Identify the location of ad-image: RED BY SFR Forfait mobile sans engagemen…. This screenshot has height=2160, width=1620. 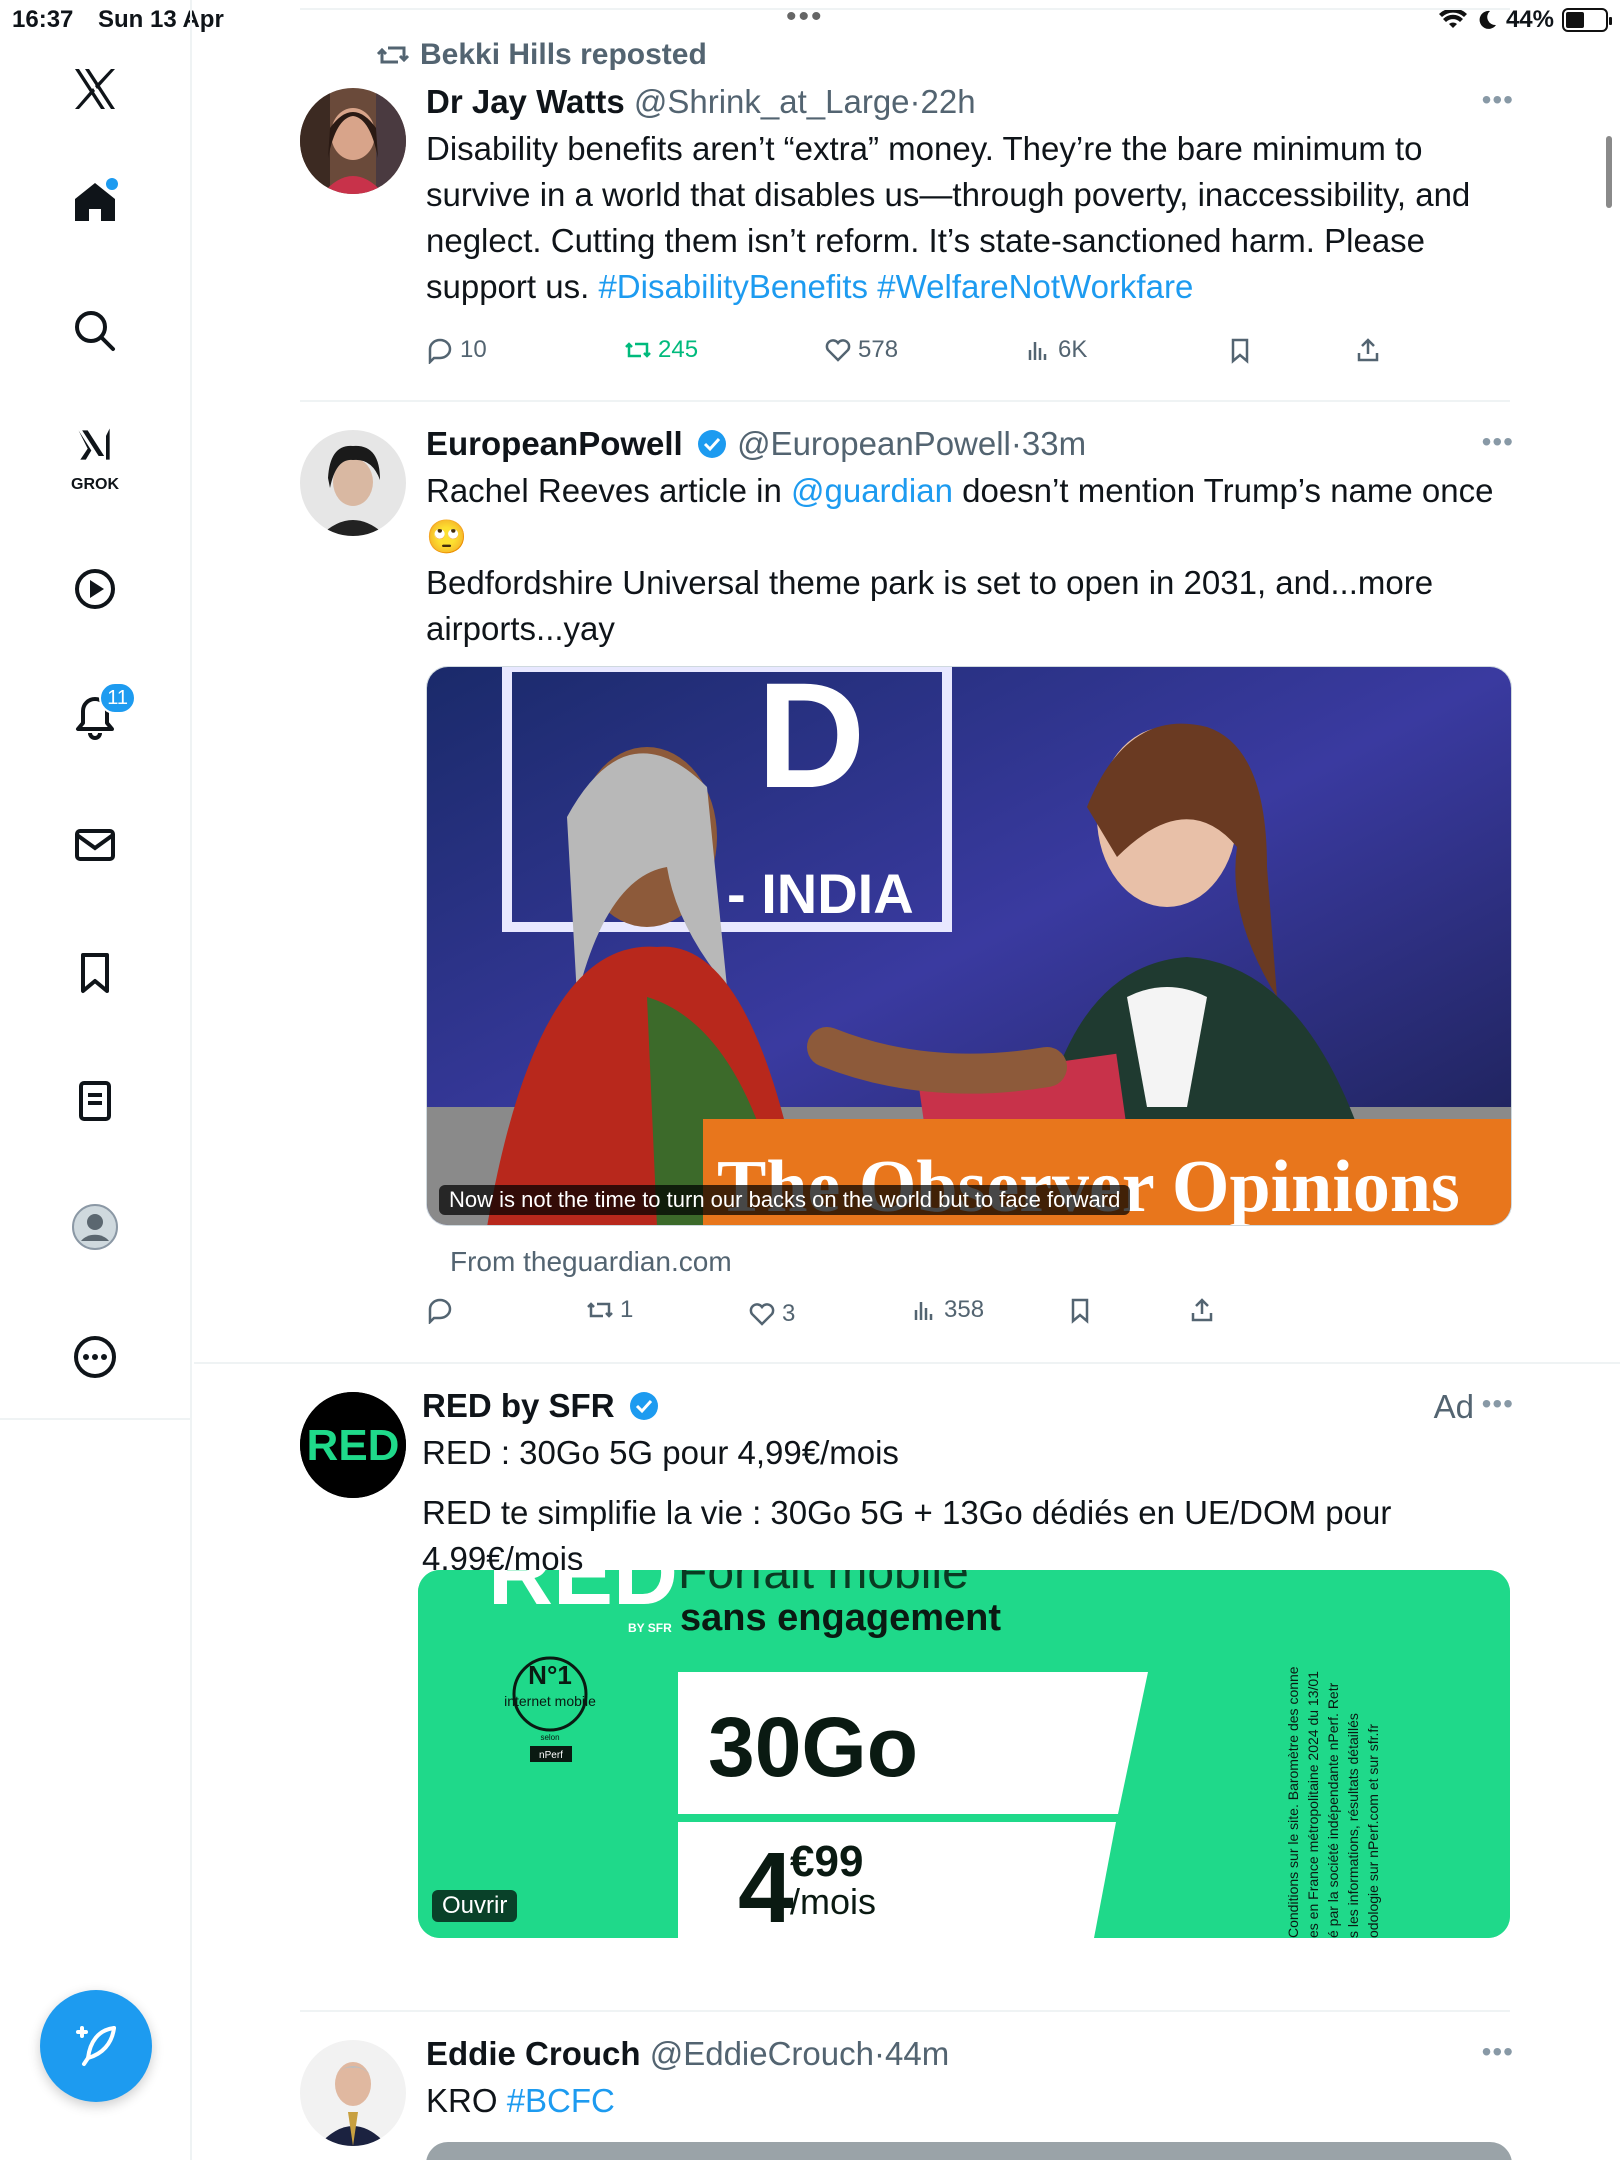
(964, 1754).